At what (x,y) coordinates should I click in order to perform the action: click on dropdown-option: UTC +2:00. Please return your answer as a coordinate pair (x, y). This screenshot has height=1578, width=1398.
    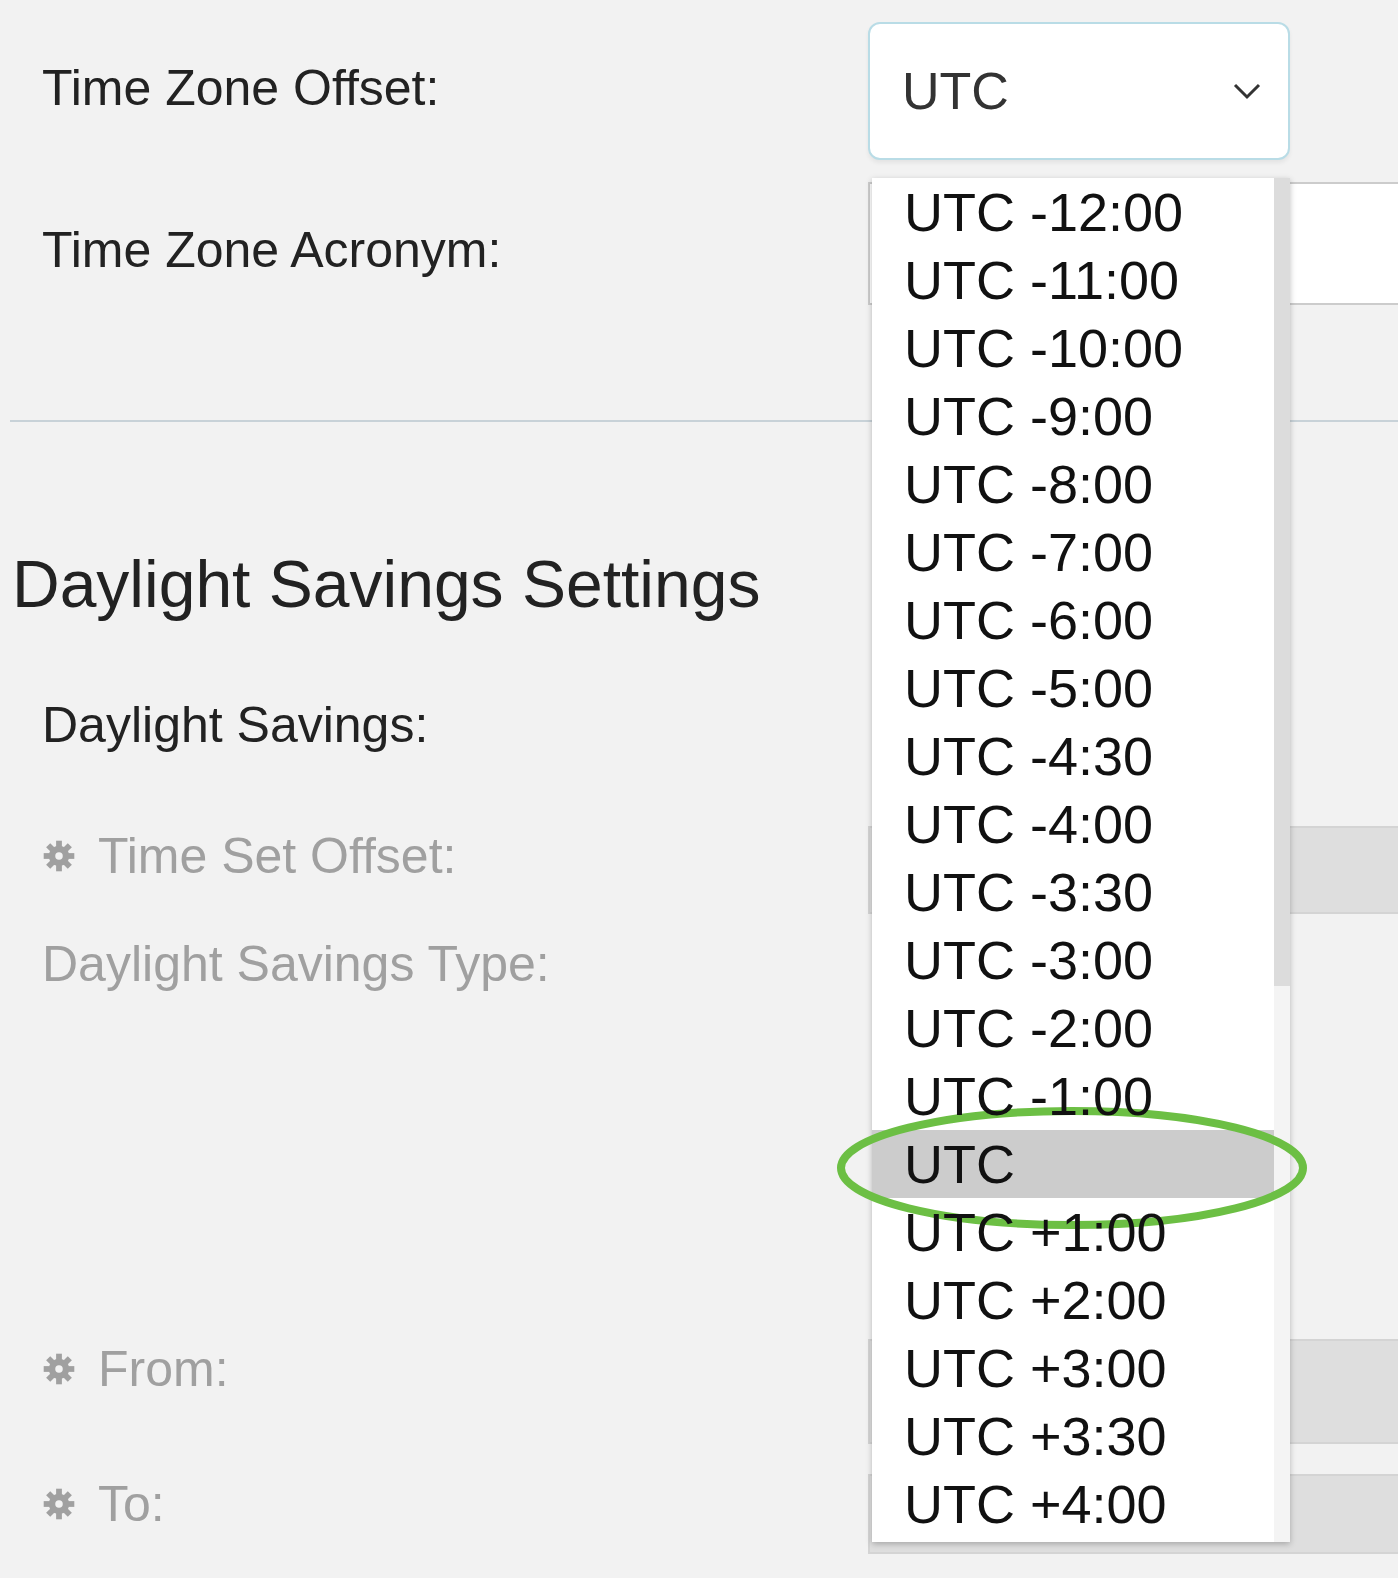
    Looking at the image, I should click on (1073, 1300).